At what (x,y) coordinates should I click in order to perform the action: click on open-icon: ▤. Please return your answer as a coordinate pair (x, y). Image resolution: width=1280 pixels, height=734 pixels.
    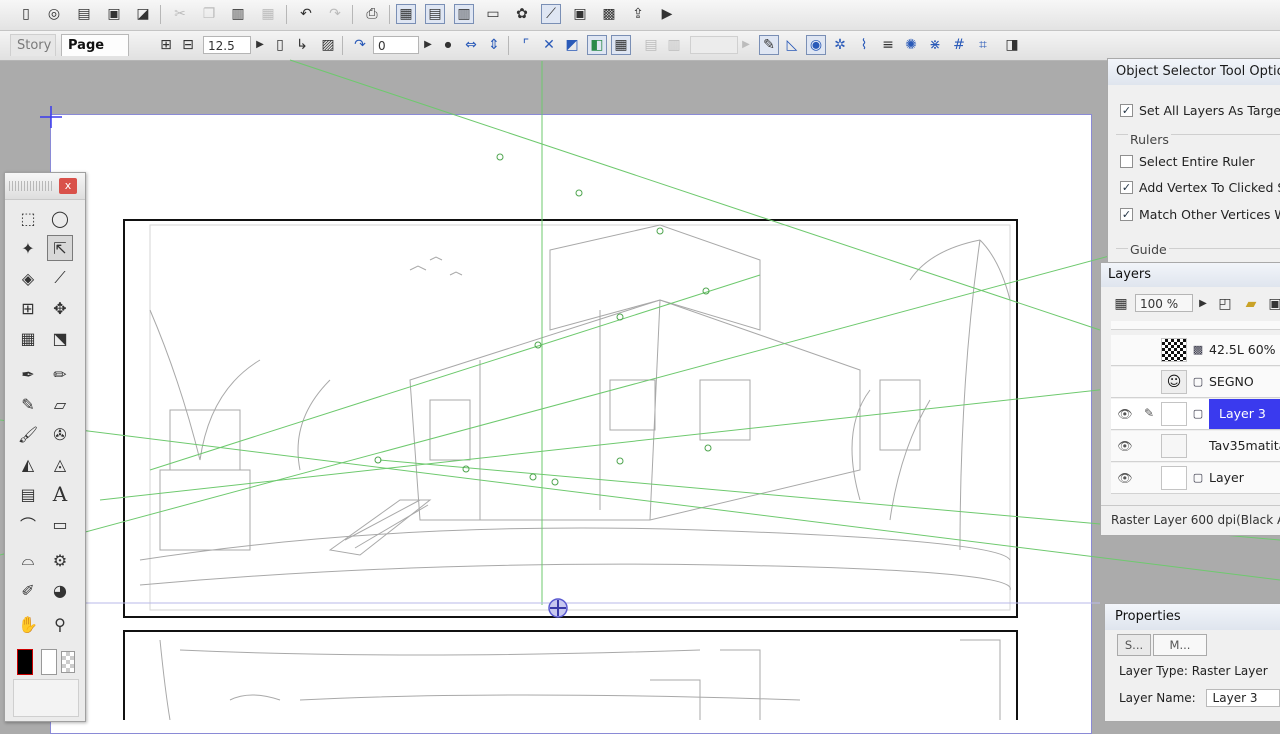
    Looking at the image, I should click on (84, 14).